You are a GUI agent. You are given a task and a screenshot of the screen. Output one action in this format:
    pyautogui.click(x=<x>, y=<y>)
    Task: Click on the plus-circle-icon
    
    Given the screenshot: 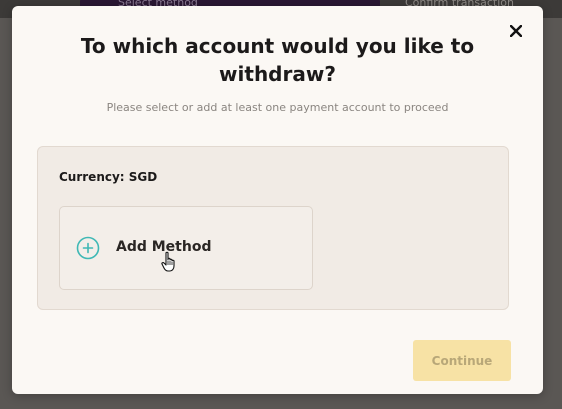 What is the action you would take?
    pyautogui.click(x=88, y=248)
    